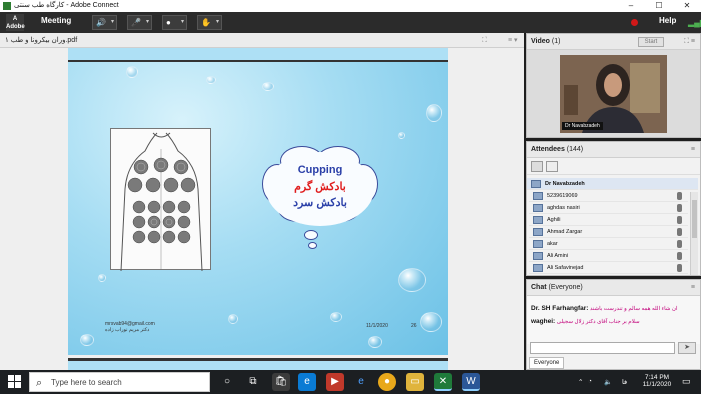 The image size is (701, 394). What do you see at coordinates (471, 382) in the screenshot?
I see `word-icon: W` at bounding box center [471, 382].